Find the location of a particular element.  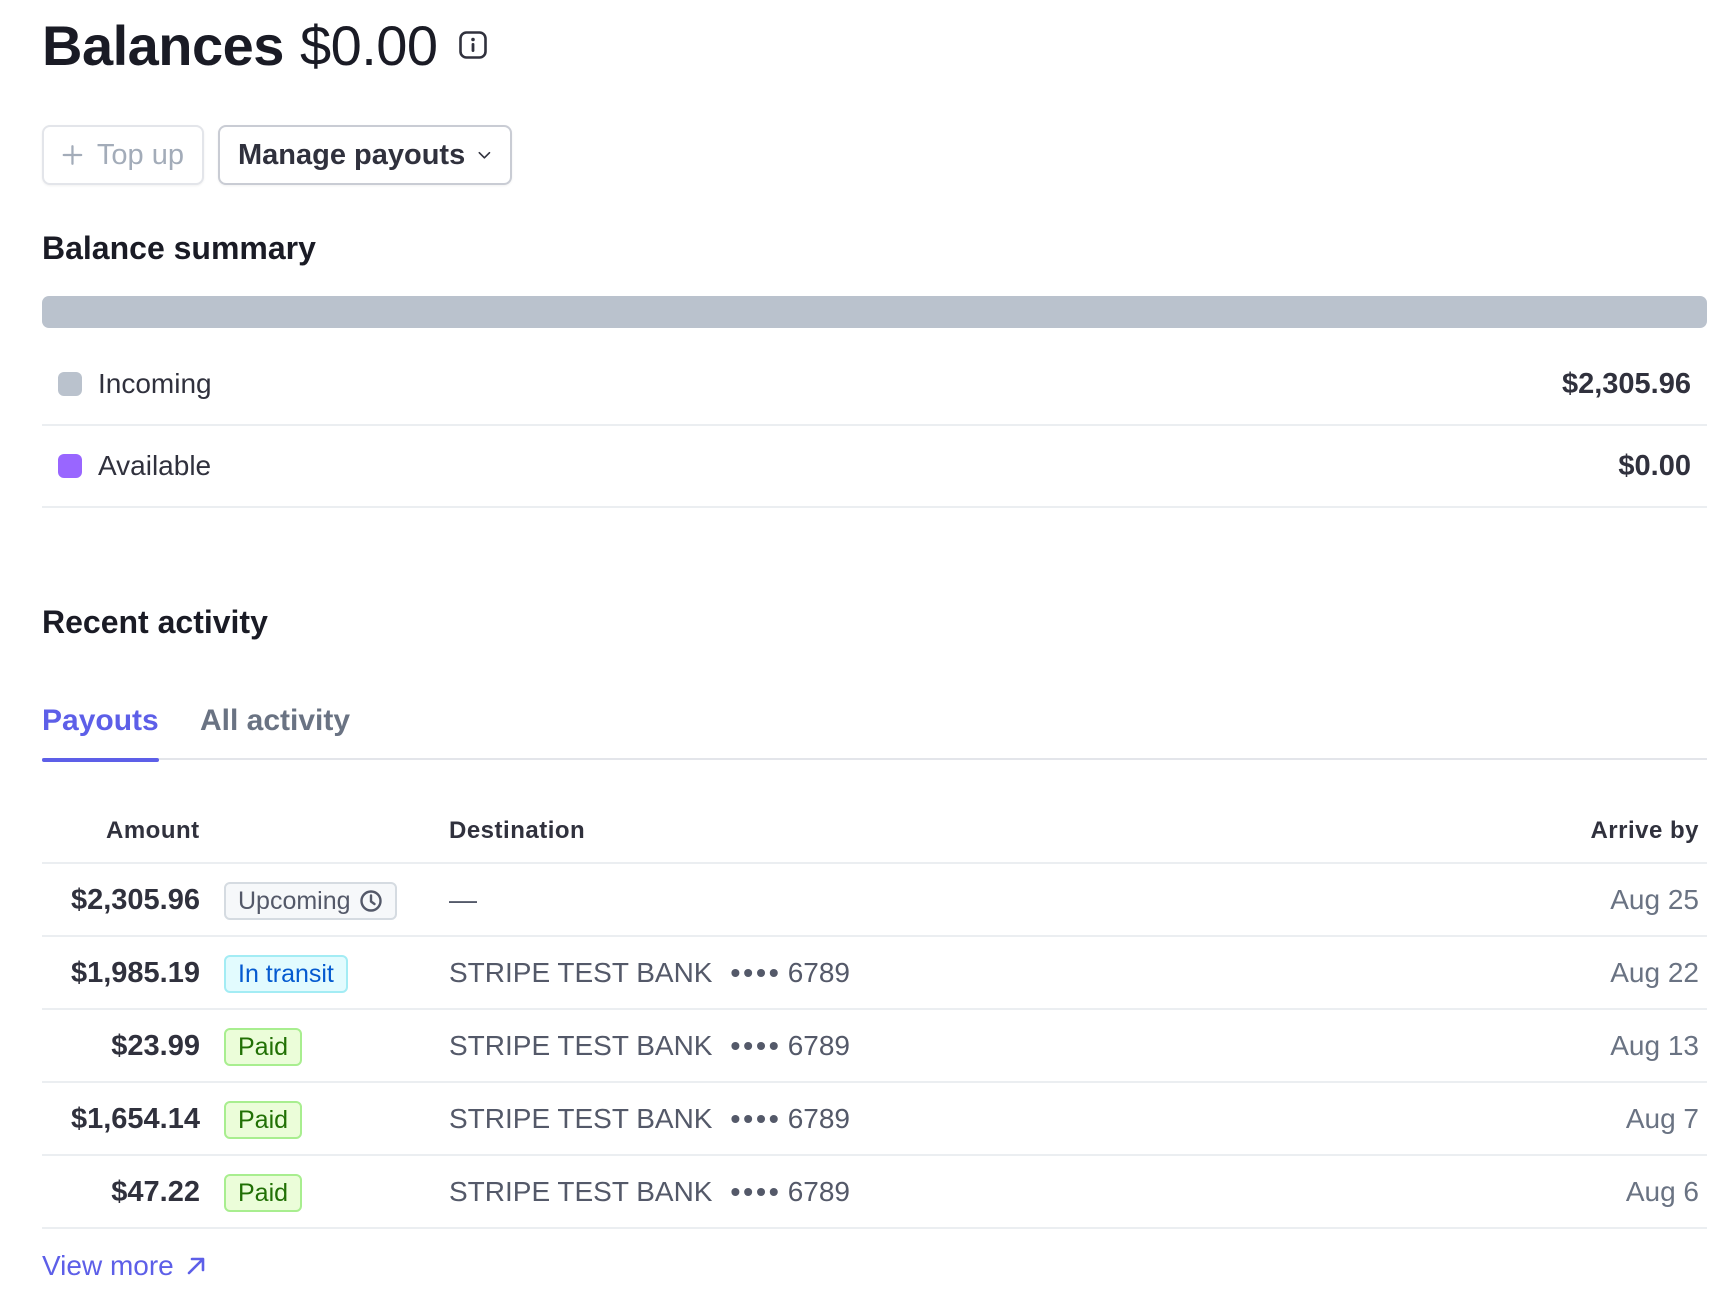

status-badge: In transit is located at coordinates (286, 974).